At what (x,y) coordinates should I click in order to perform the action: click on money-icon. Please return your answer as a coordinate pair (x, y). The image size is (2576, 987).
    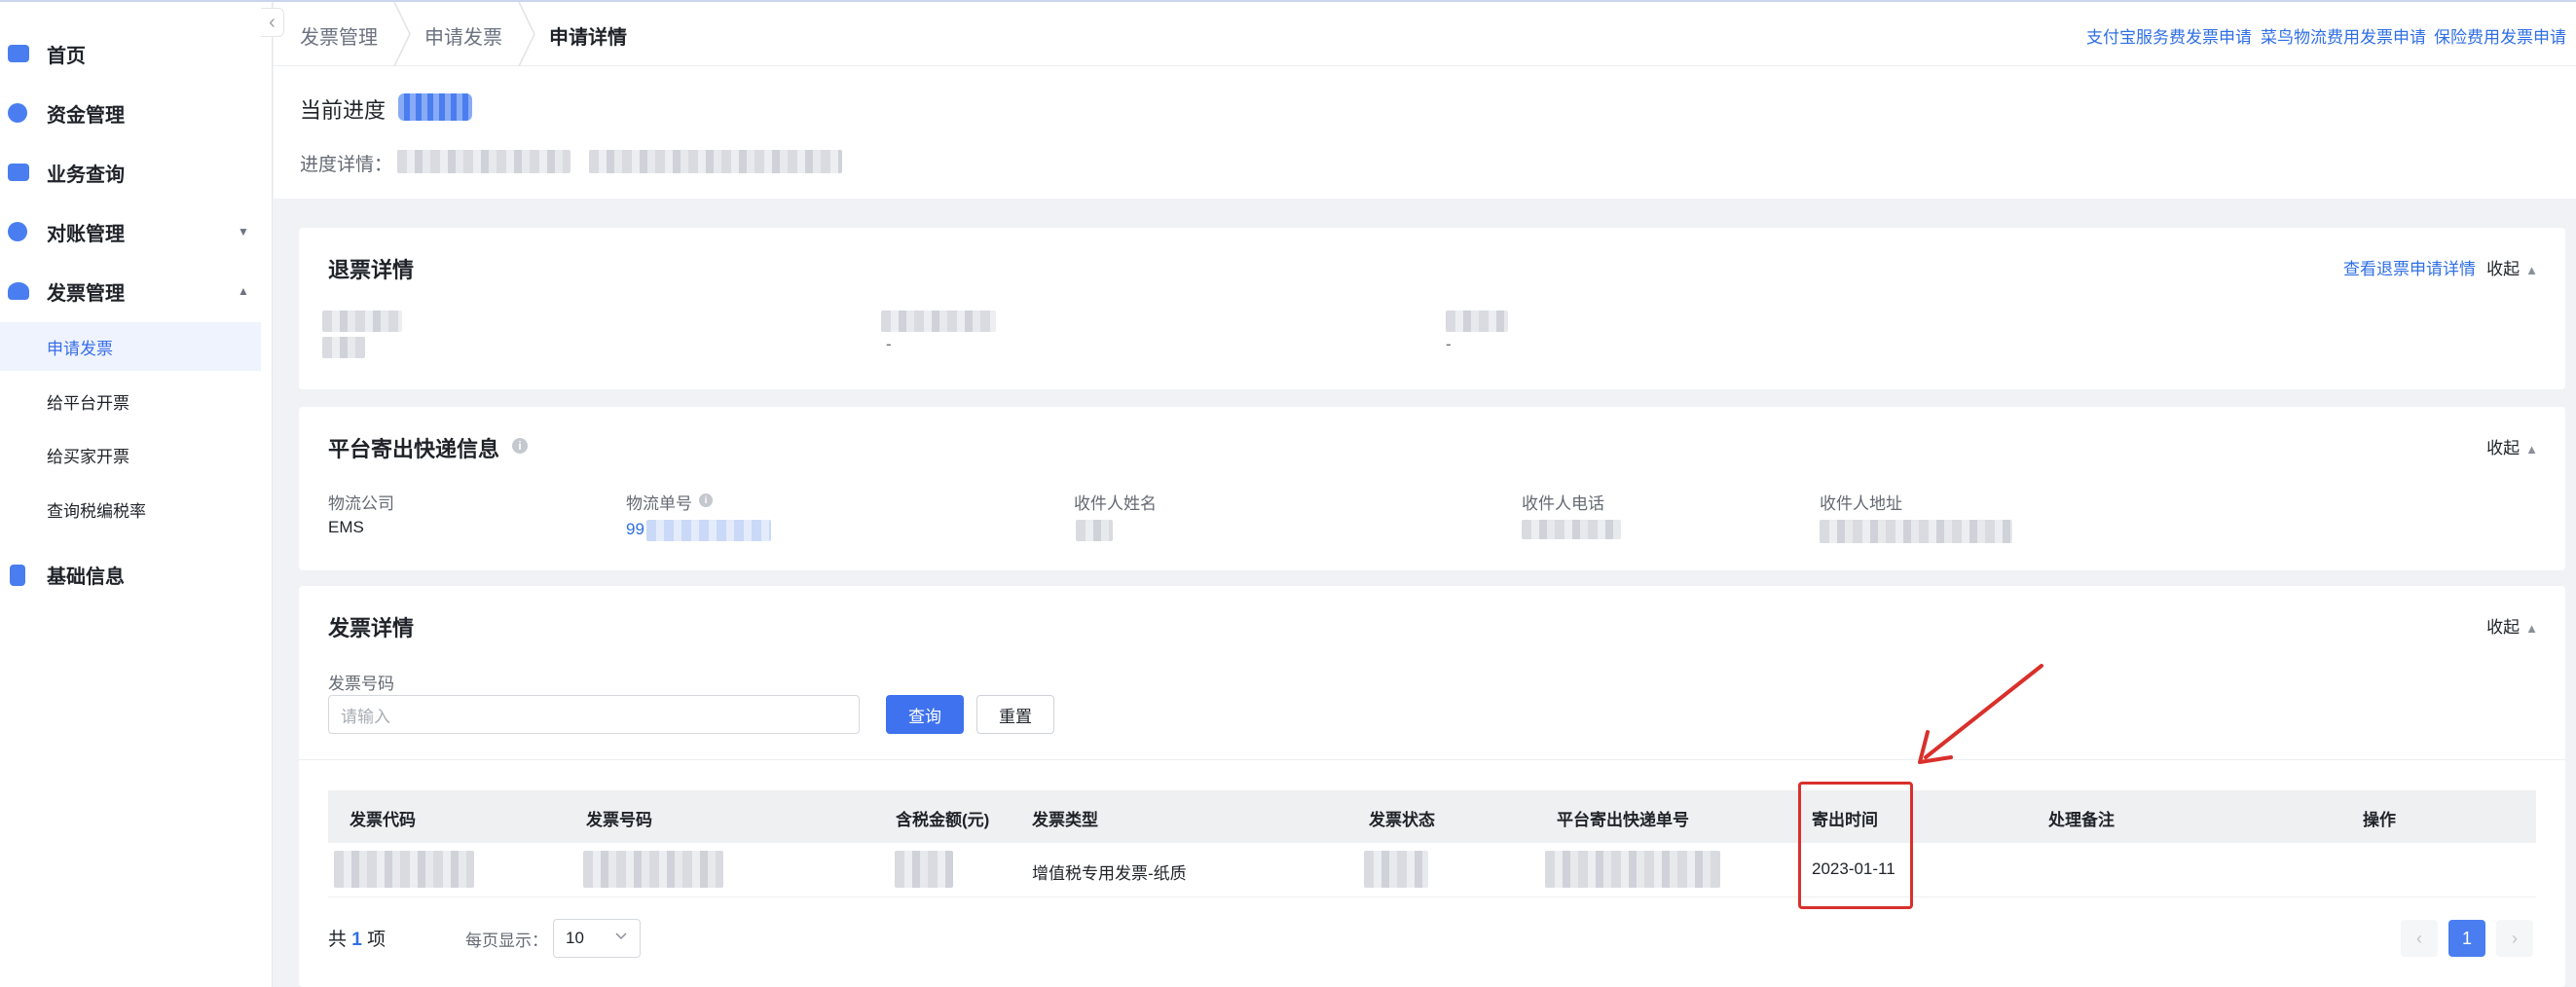
    Looking at the image, I should click on (17, 113).